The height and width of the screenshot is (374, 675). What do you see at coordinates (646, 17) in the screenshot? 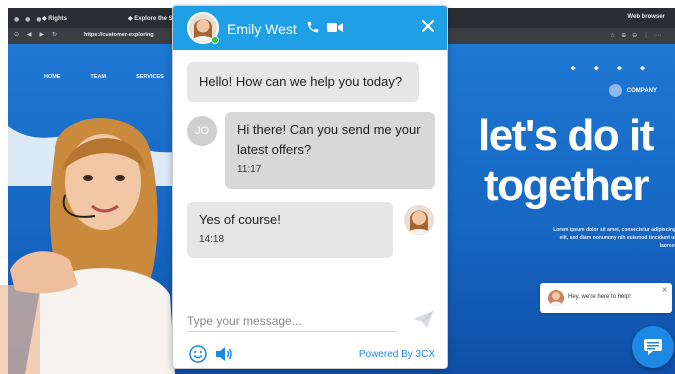
I see `browser-title: Web browser` at bounding box center [646, 17].